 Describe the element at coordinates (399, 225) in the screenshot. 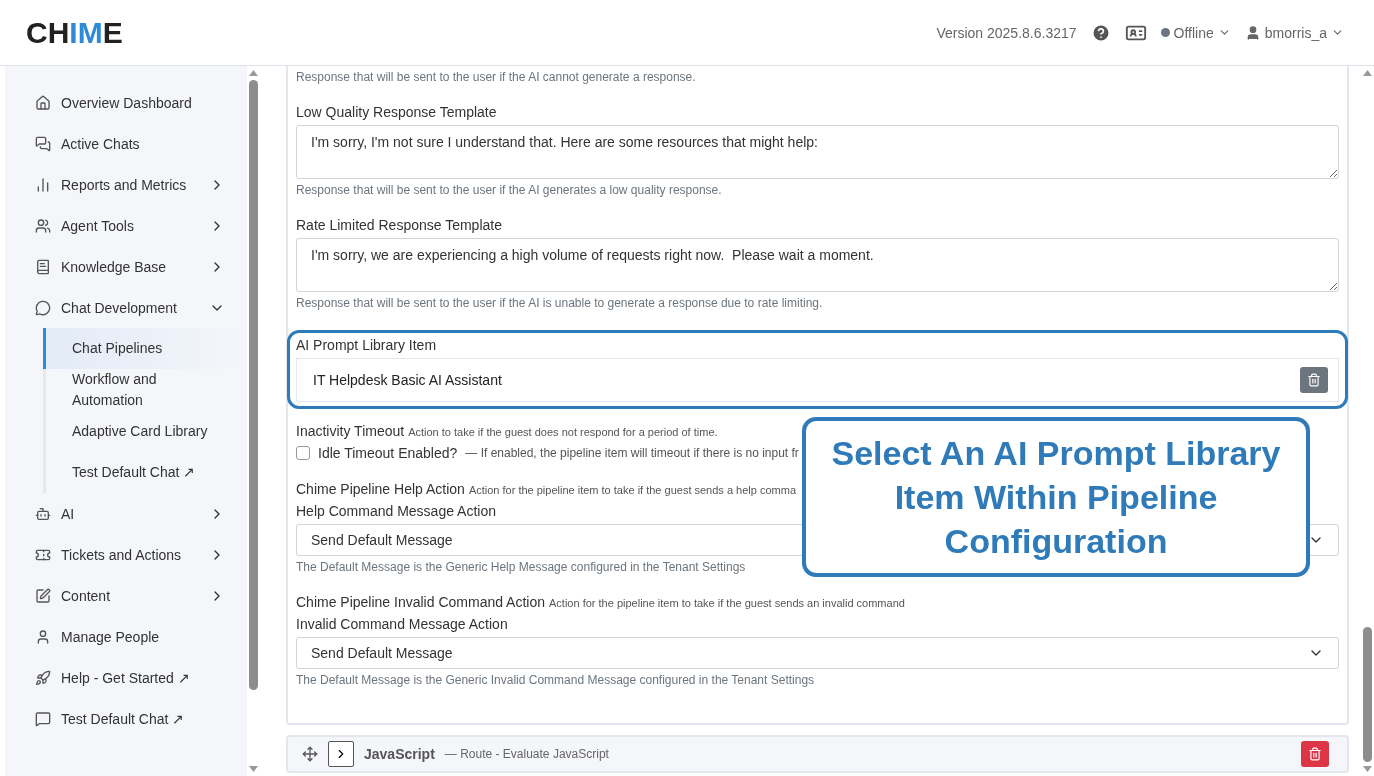

I see `field-label: Rate Limited Response Template` at that location.